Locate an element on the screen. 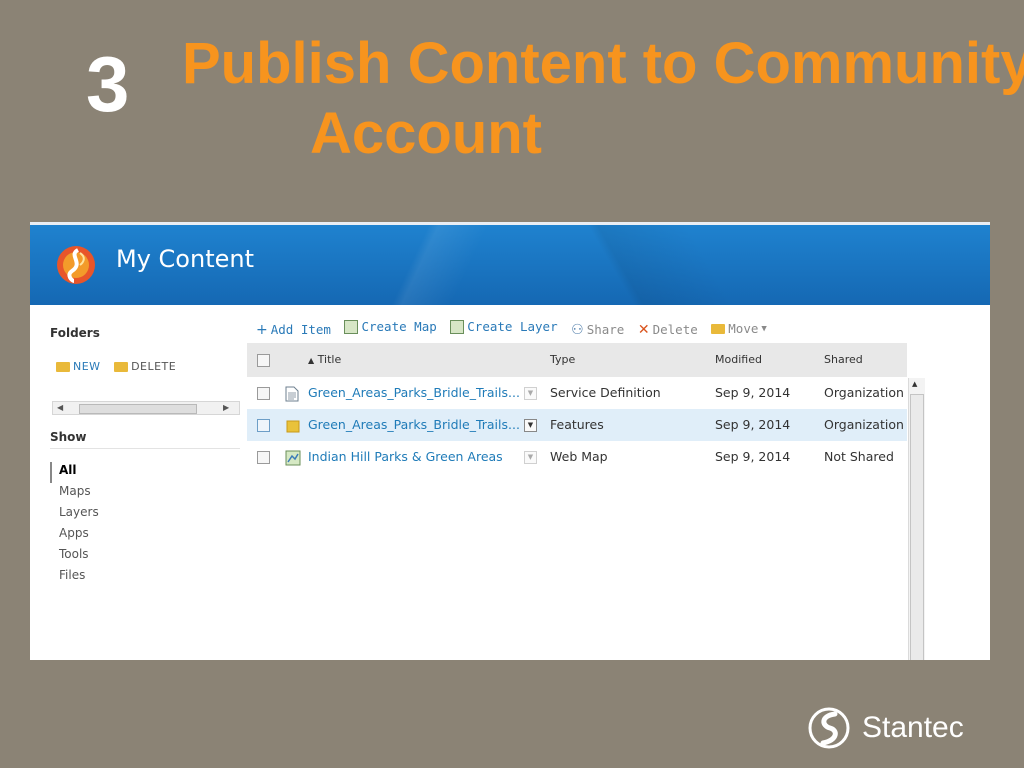  show-filter-list: All Maps Layers Apps Tools Files is located at coordinates (74, 525).